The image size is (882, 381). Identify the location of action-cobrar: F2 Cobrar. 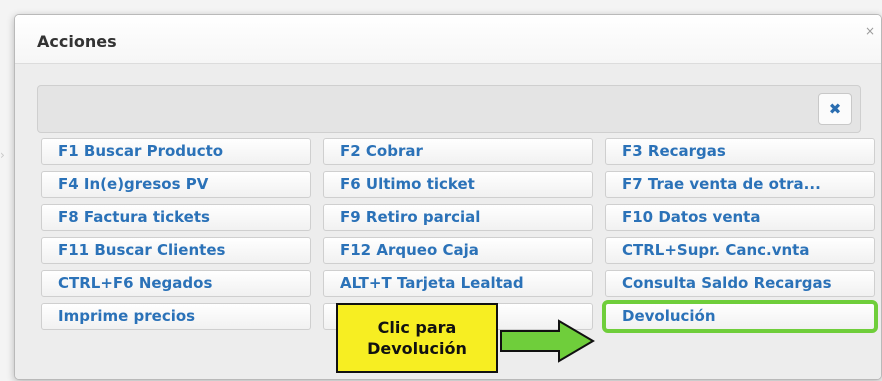
(458, 151).